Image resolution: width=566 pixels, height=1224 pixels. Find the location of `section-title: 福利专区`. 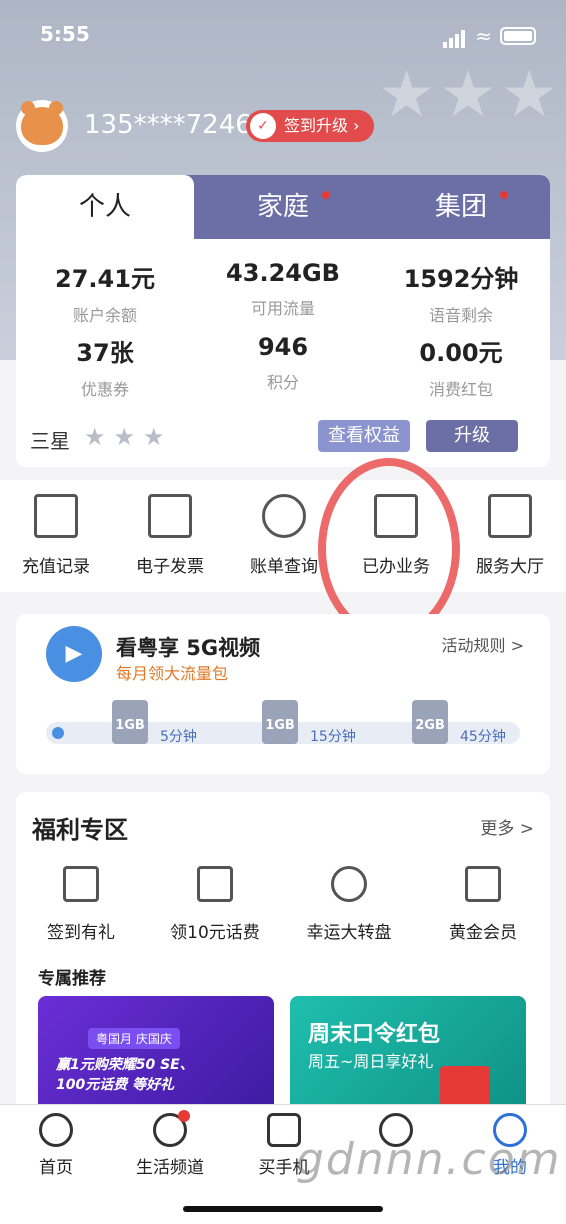

section-title: 福利专区 is located at coordinates (80, 830).